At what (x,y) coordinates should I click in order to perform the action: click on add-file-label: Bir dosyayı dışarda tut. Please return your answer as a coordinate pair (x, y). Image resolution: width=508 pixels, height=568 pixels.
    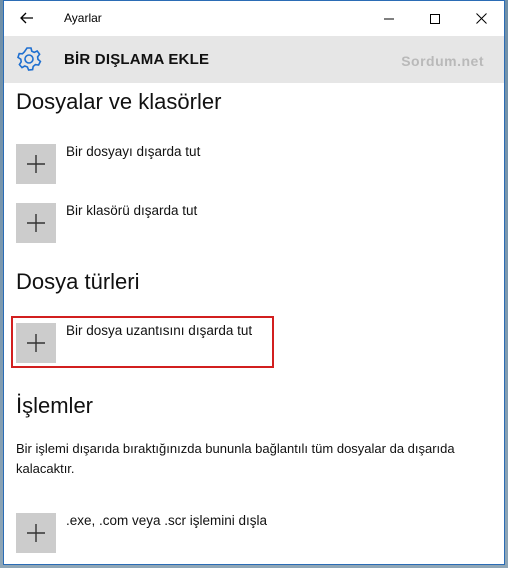
    Looking at the image, I should click on (133, 151).